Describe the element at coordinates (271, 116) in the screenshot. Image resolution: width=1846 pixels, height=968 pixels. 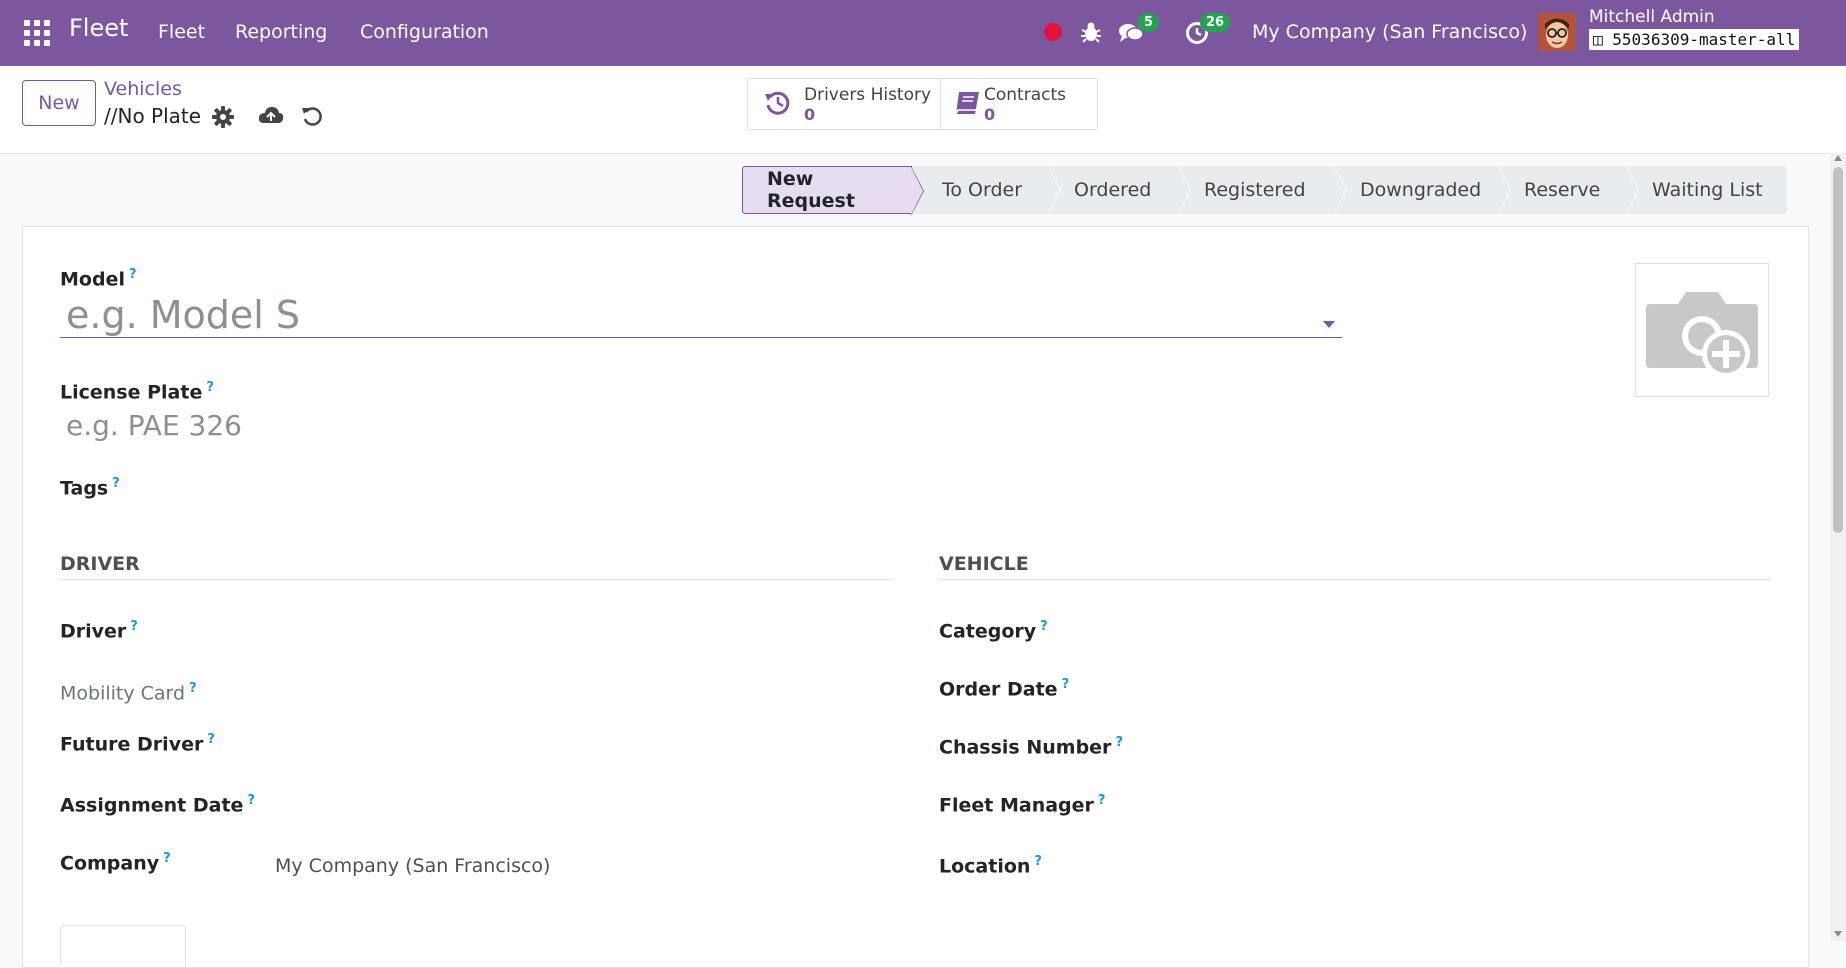
I see `save-cloud-icon` at that location.